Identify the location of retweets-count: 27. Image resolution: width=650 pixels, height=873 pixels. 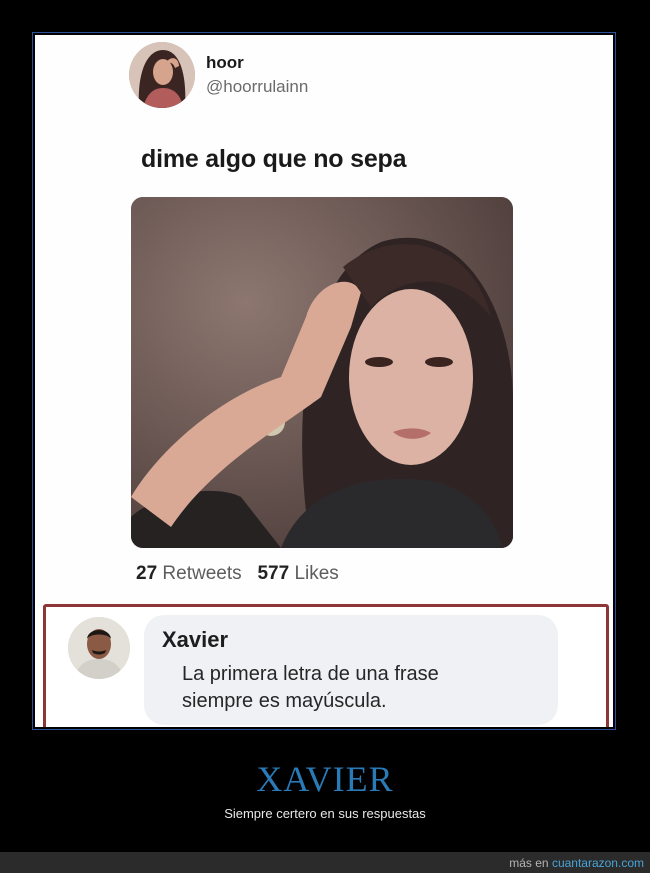
(147, 573).